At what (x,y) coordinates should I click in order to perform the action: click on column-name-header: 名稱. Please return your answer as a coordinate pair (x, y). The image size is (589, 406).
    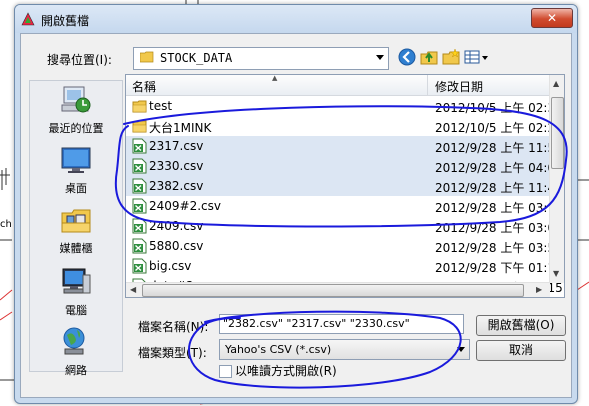
    Looking at the image, I should click on (144, 86).